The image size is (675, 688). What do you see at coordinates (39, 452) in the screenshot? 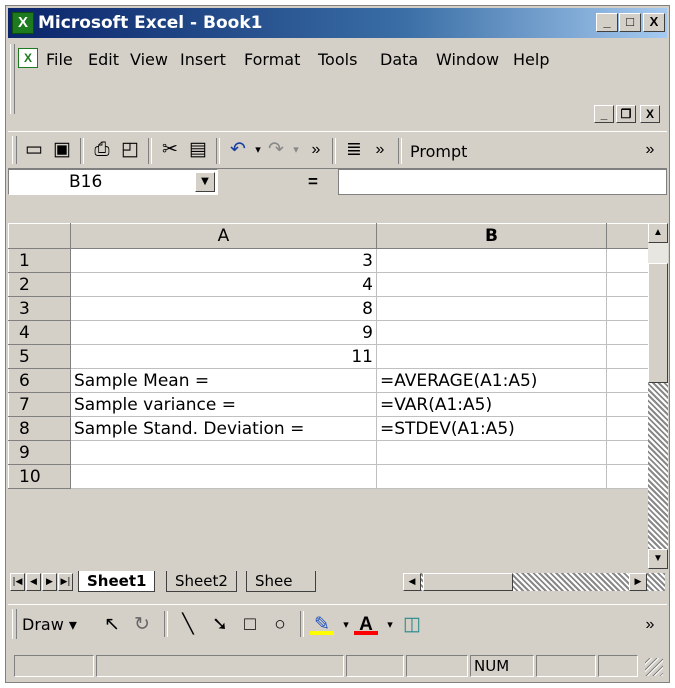
I see `row-header: 9` at bounding box center [39, 452].